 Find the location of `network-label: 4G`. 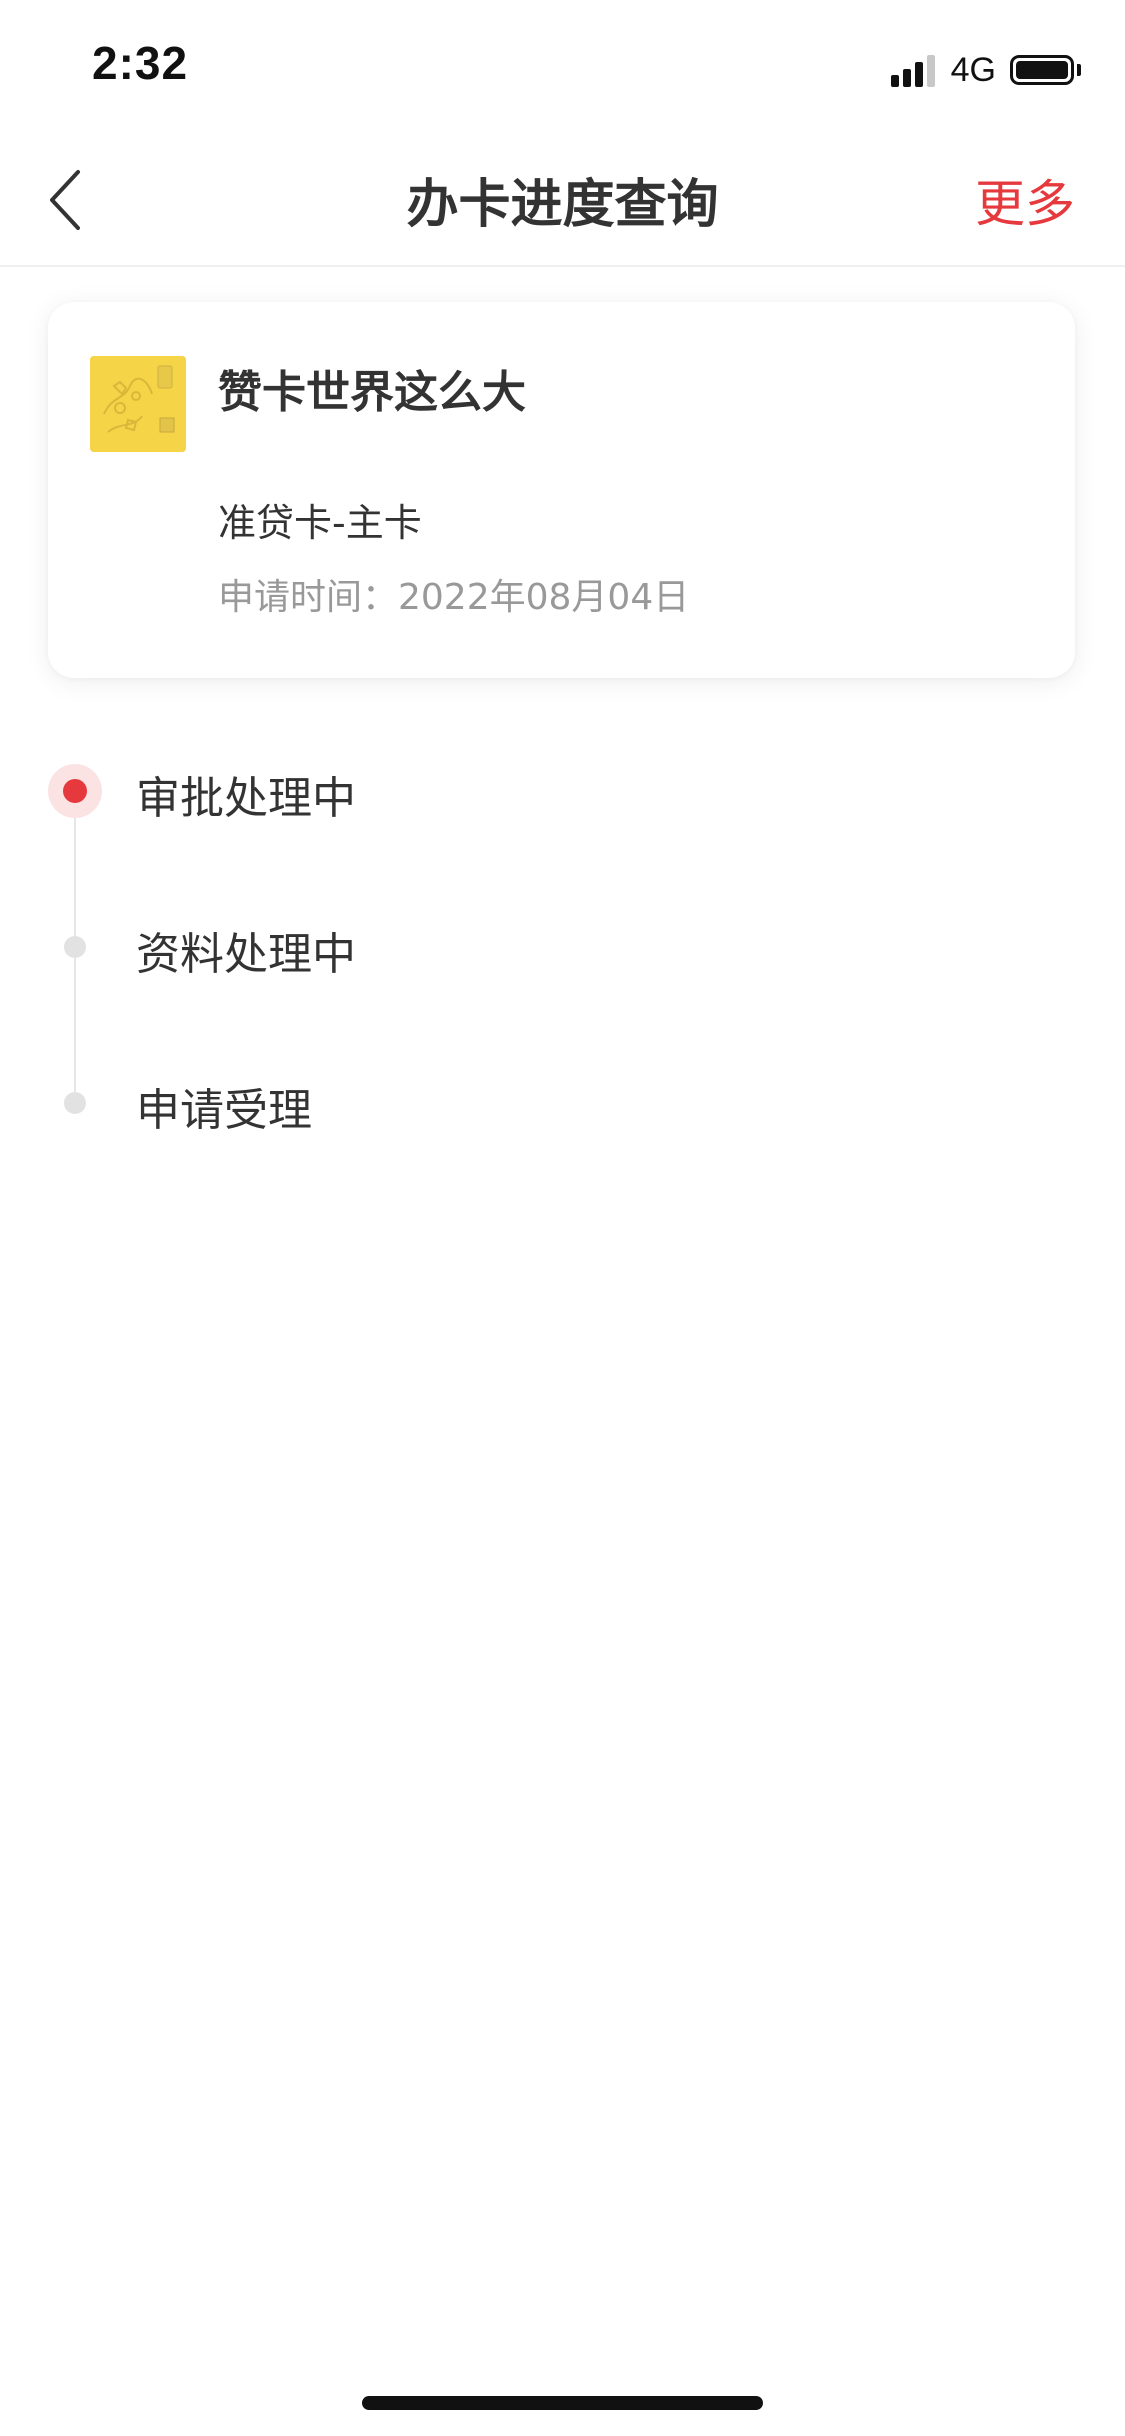

network-label: 4G is located at coordinates (973, 69).